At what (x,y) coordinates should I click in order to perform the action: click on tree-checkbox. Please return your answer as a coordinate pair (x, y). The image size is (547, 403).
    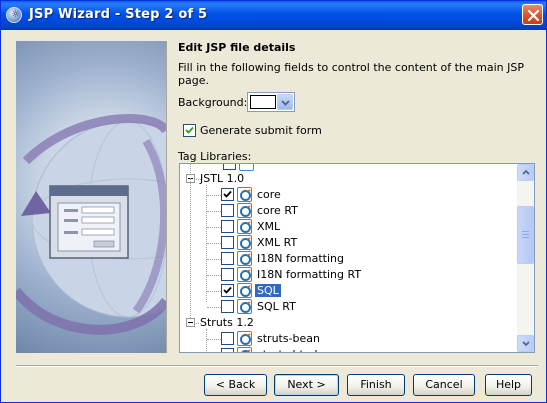
    Looking at the image, I should click on (229, 167).